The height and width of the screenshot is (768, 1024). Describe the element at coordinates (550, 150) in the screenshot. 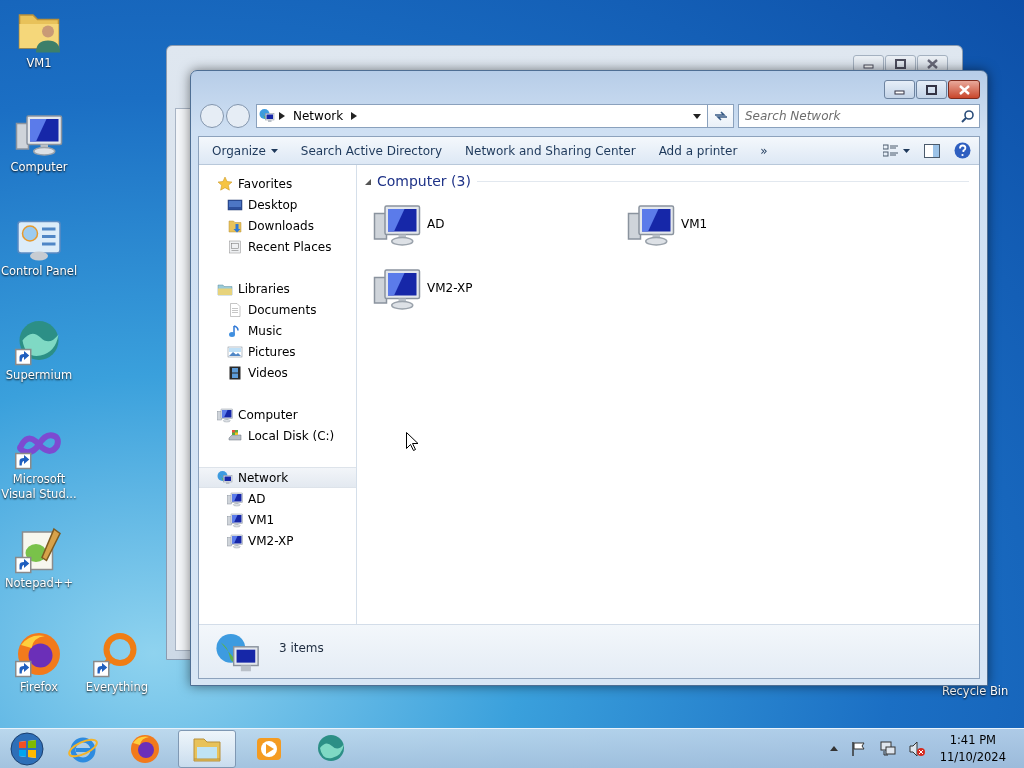

I see `toolbar-button: Network and Sharing Center` at that location.